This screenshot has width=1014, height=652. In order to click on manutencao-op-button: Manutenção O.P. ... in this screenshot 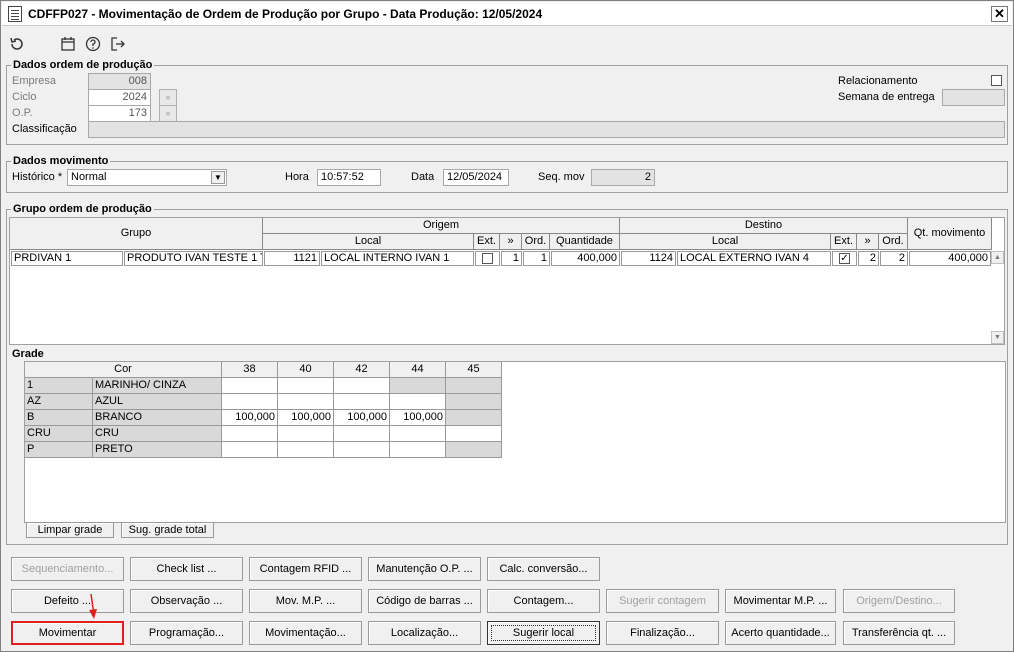, I will do `click(424, 569)`.